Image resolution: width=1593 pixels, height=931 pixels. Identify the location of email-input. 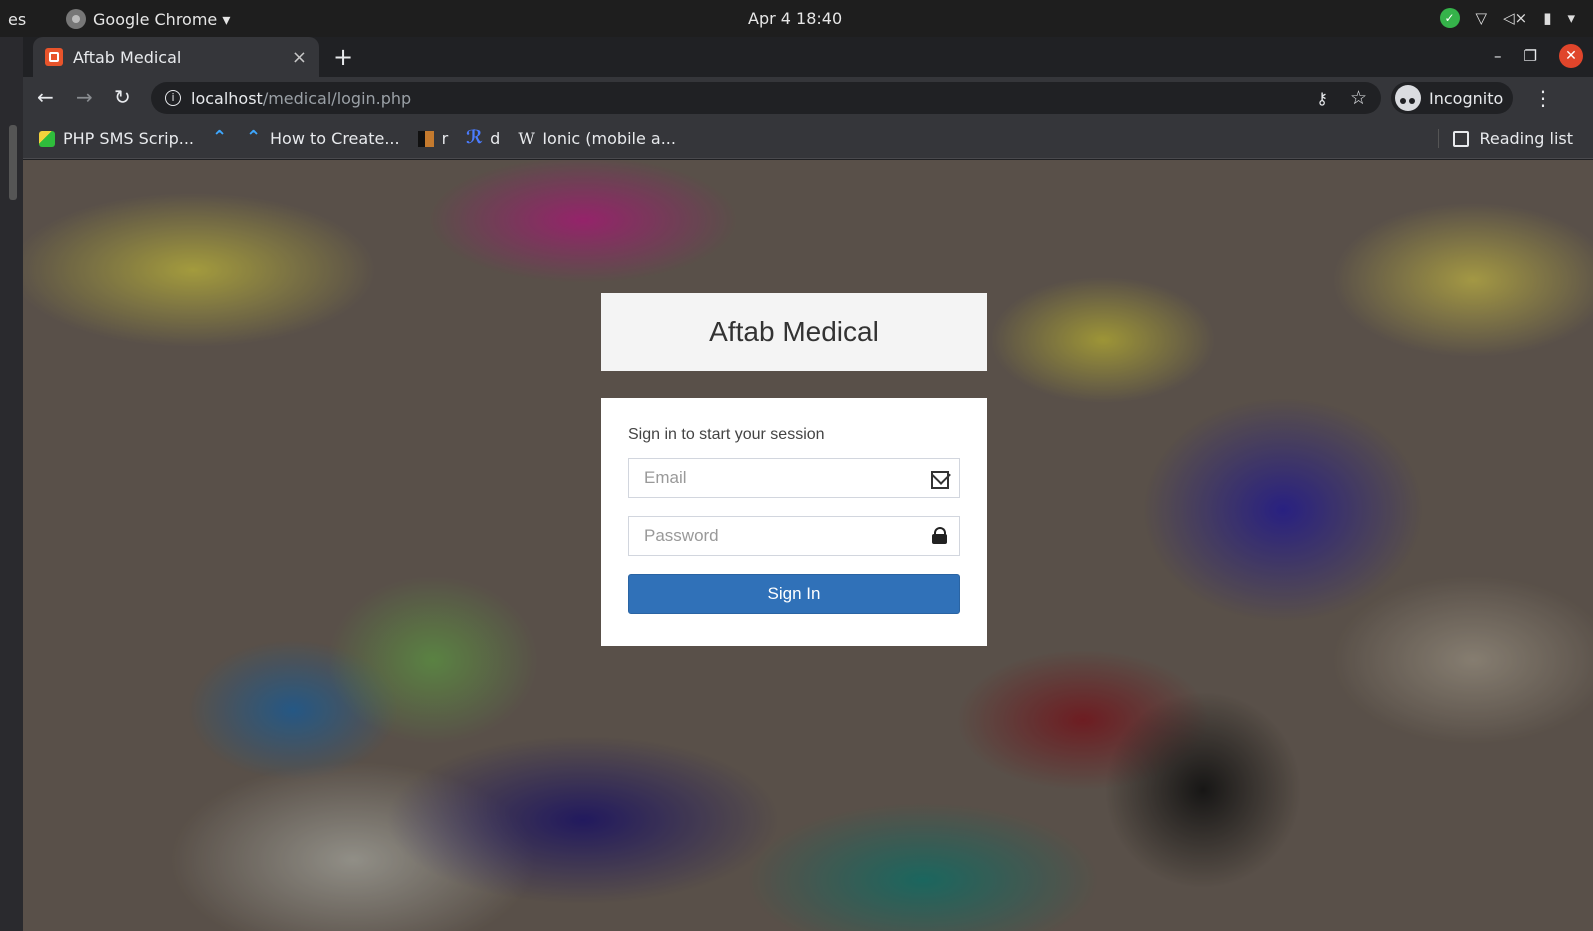
(794, 478).